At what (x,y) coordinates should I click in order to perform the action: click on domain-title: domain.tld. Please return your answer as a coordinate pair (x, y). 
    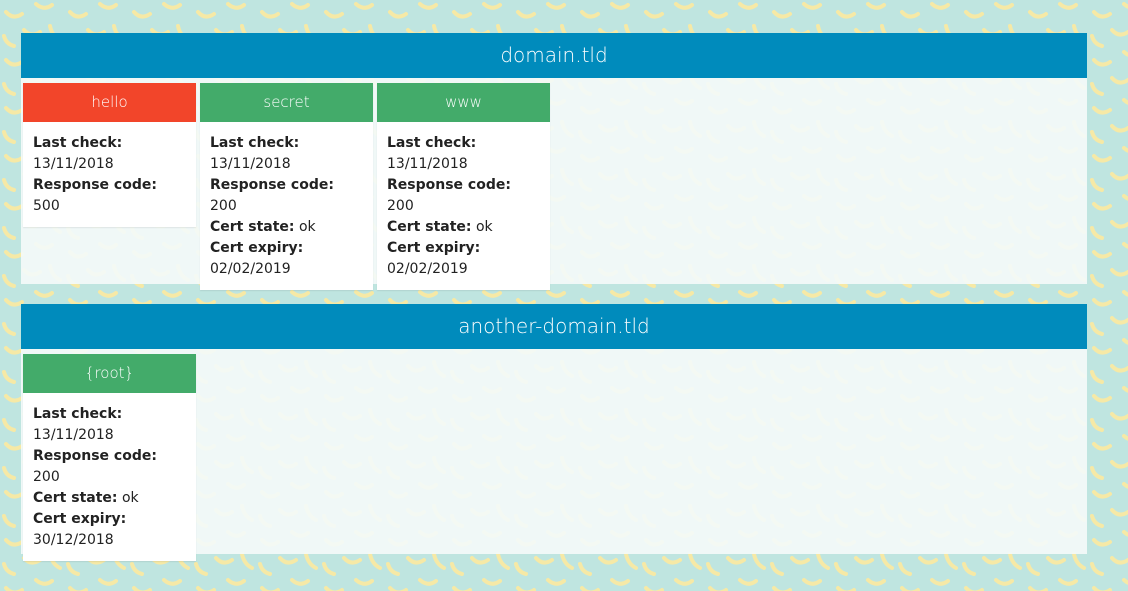
    Looking at the image, I should click on (554, 55).